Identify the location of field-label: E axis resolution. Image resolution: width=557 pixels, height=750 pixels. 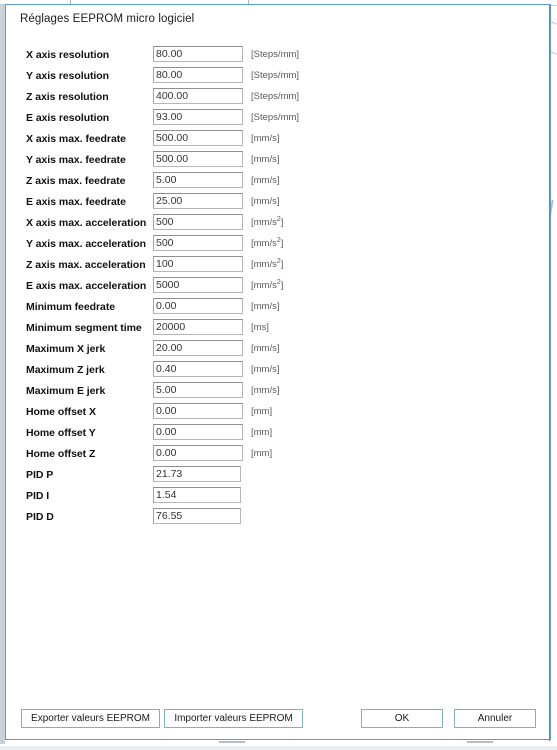
(68, 118).